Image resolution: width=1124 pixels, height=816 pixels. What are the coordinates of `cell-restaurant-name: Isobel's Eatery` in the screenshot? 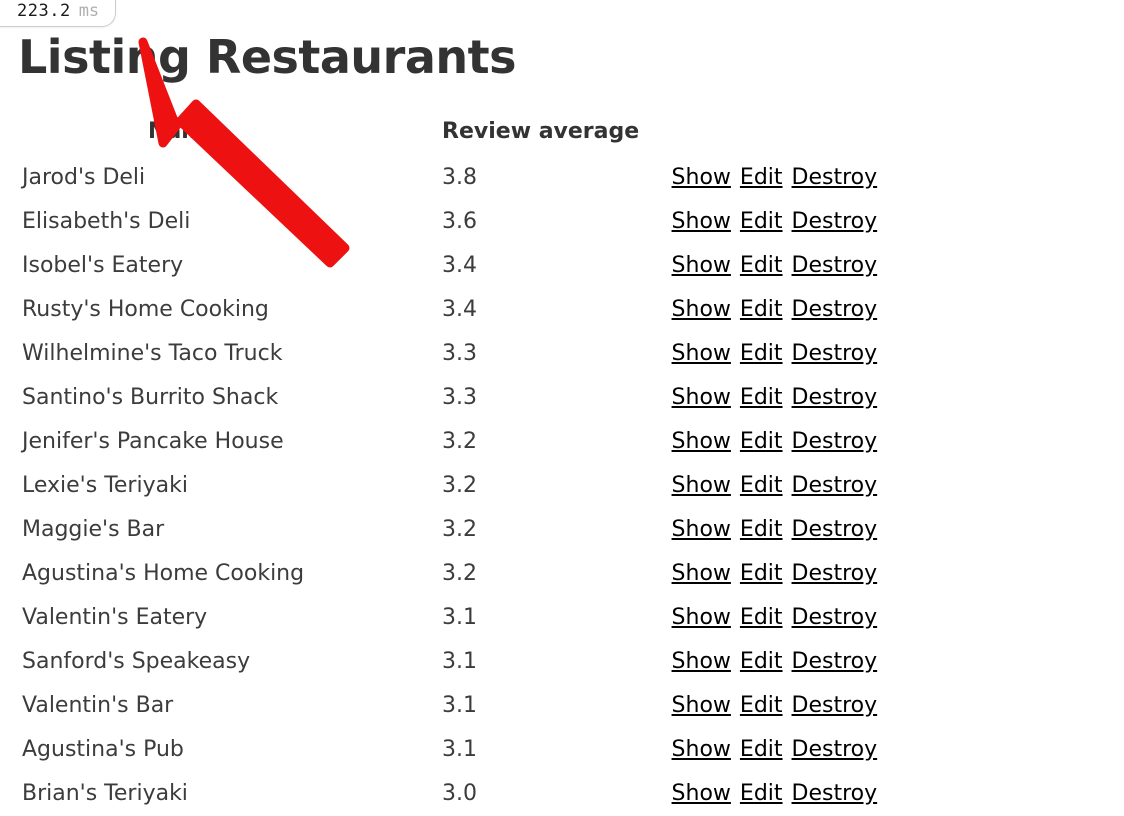 It's located at (103, 265).